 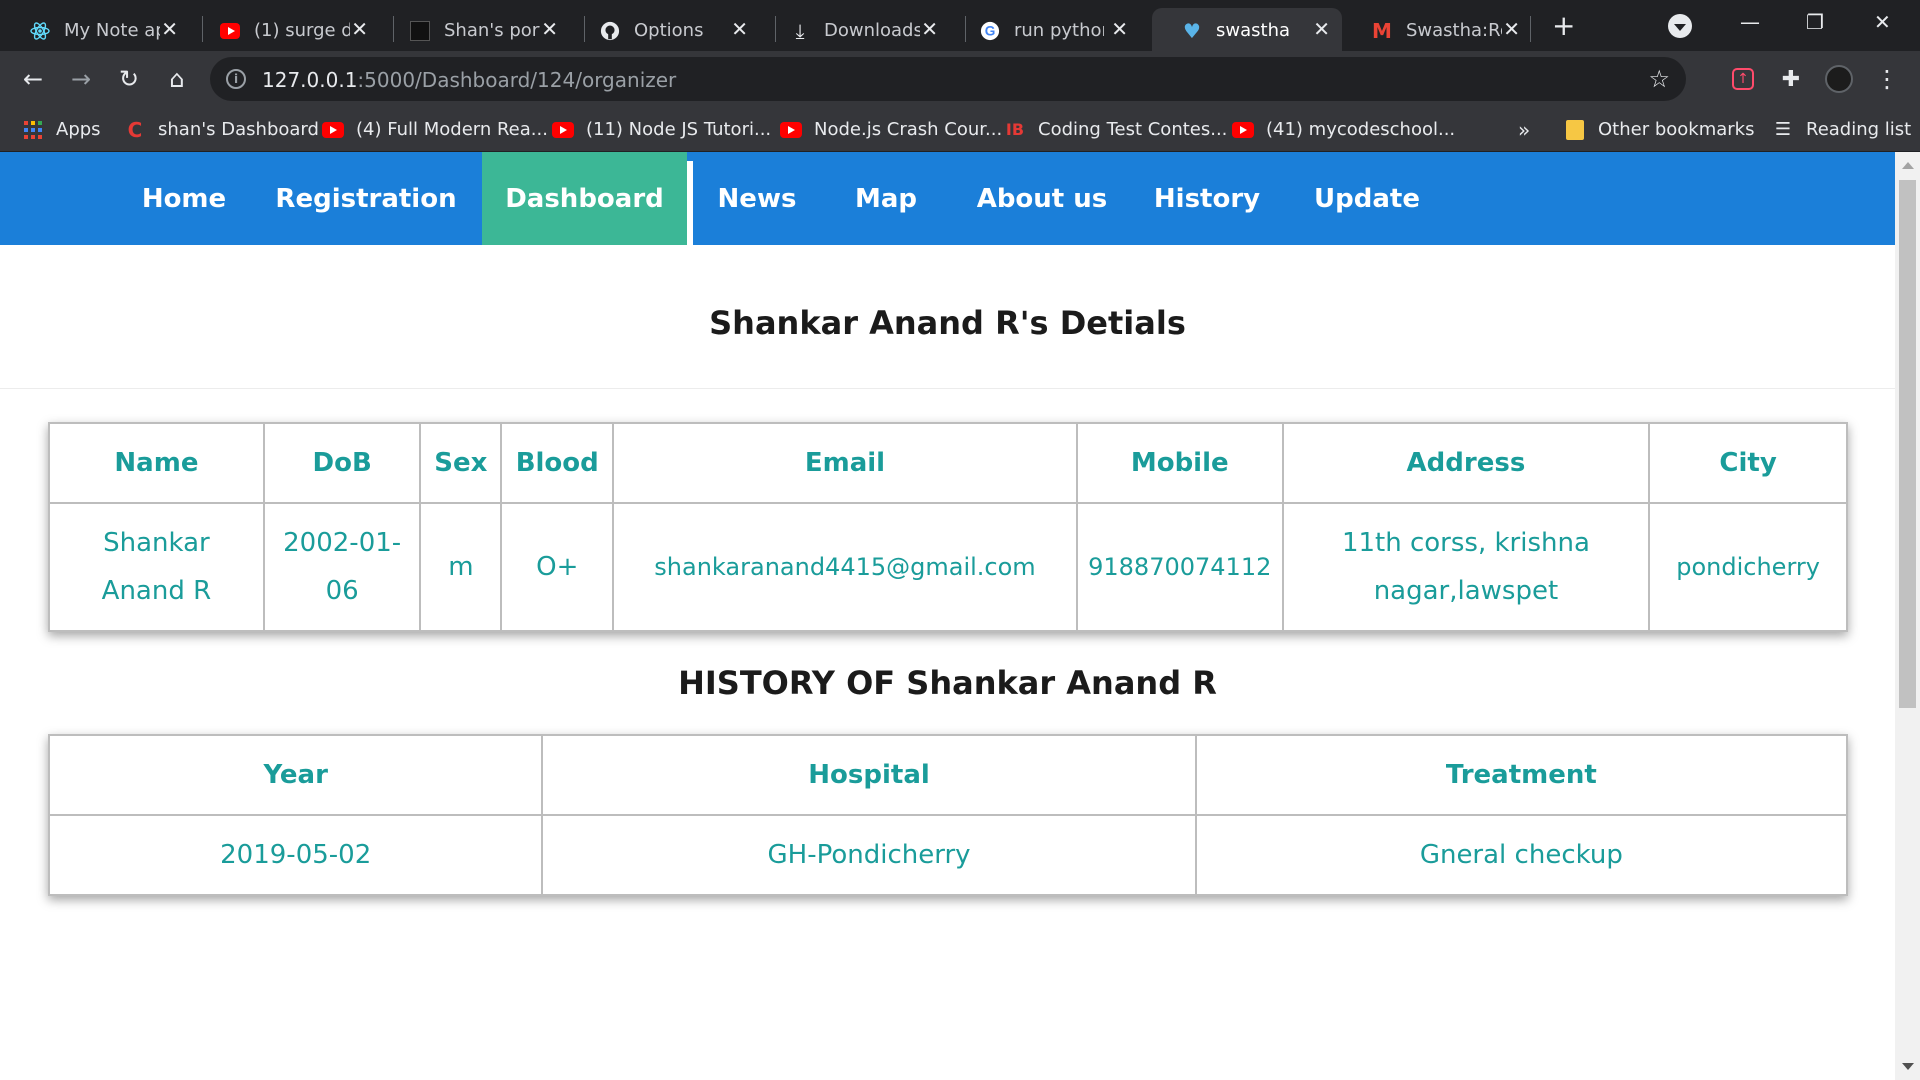 I want to click on table-row: 2019-05-02 GH-Pondicherry Gneral checkup, so click(x=948, y=855).